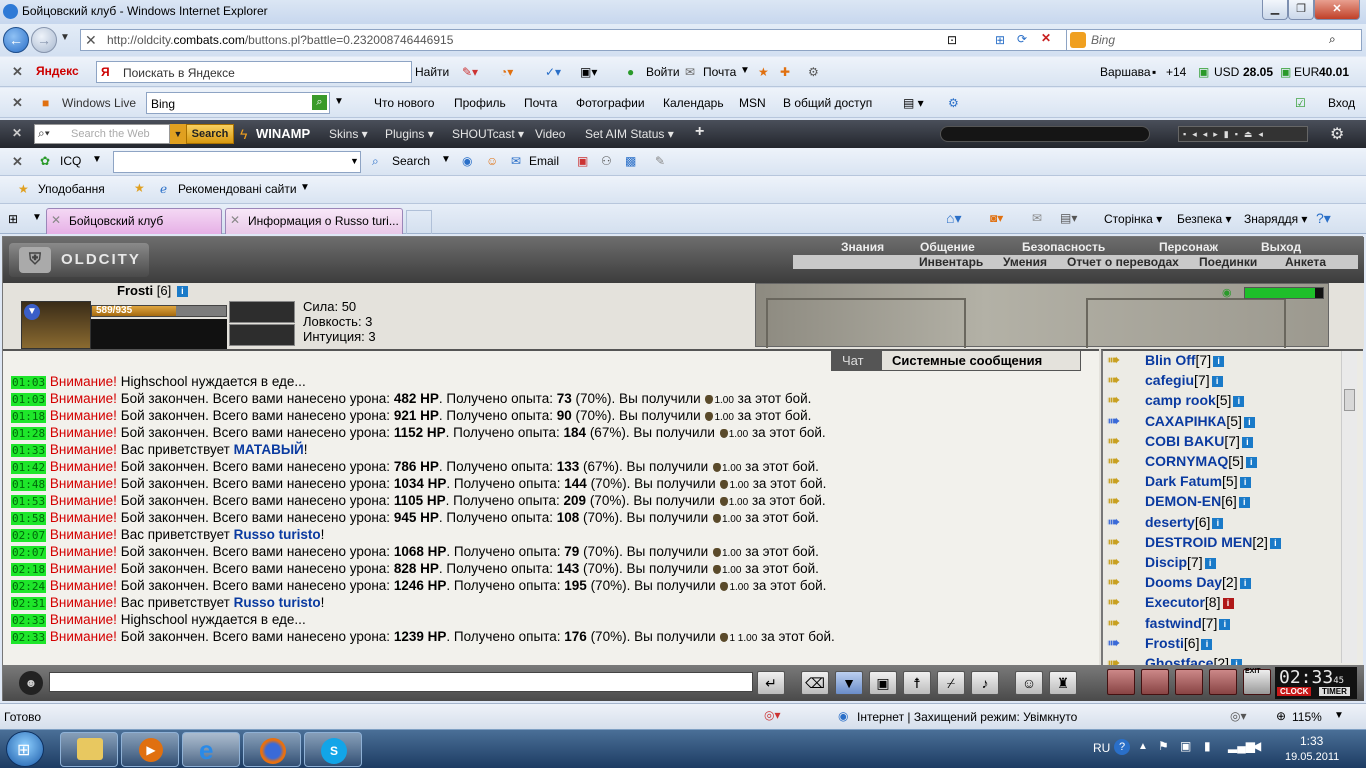  I want to click on user-name: COBI BAKU, so click(1184, 441).